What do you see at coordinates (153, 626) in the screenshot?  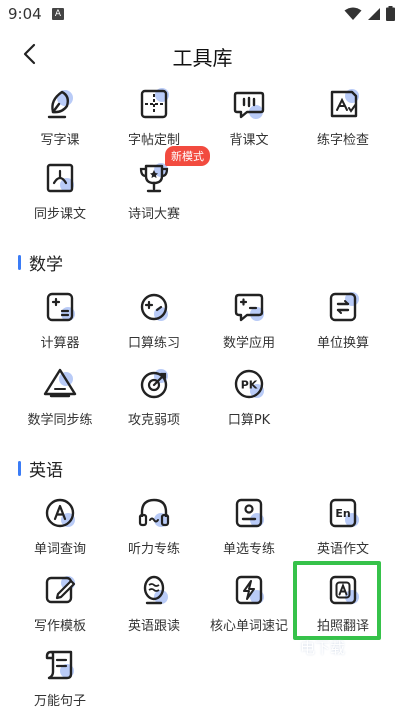 I see `tool-label: 英语跟读` at bounding box center [153, 626].